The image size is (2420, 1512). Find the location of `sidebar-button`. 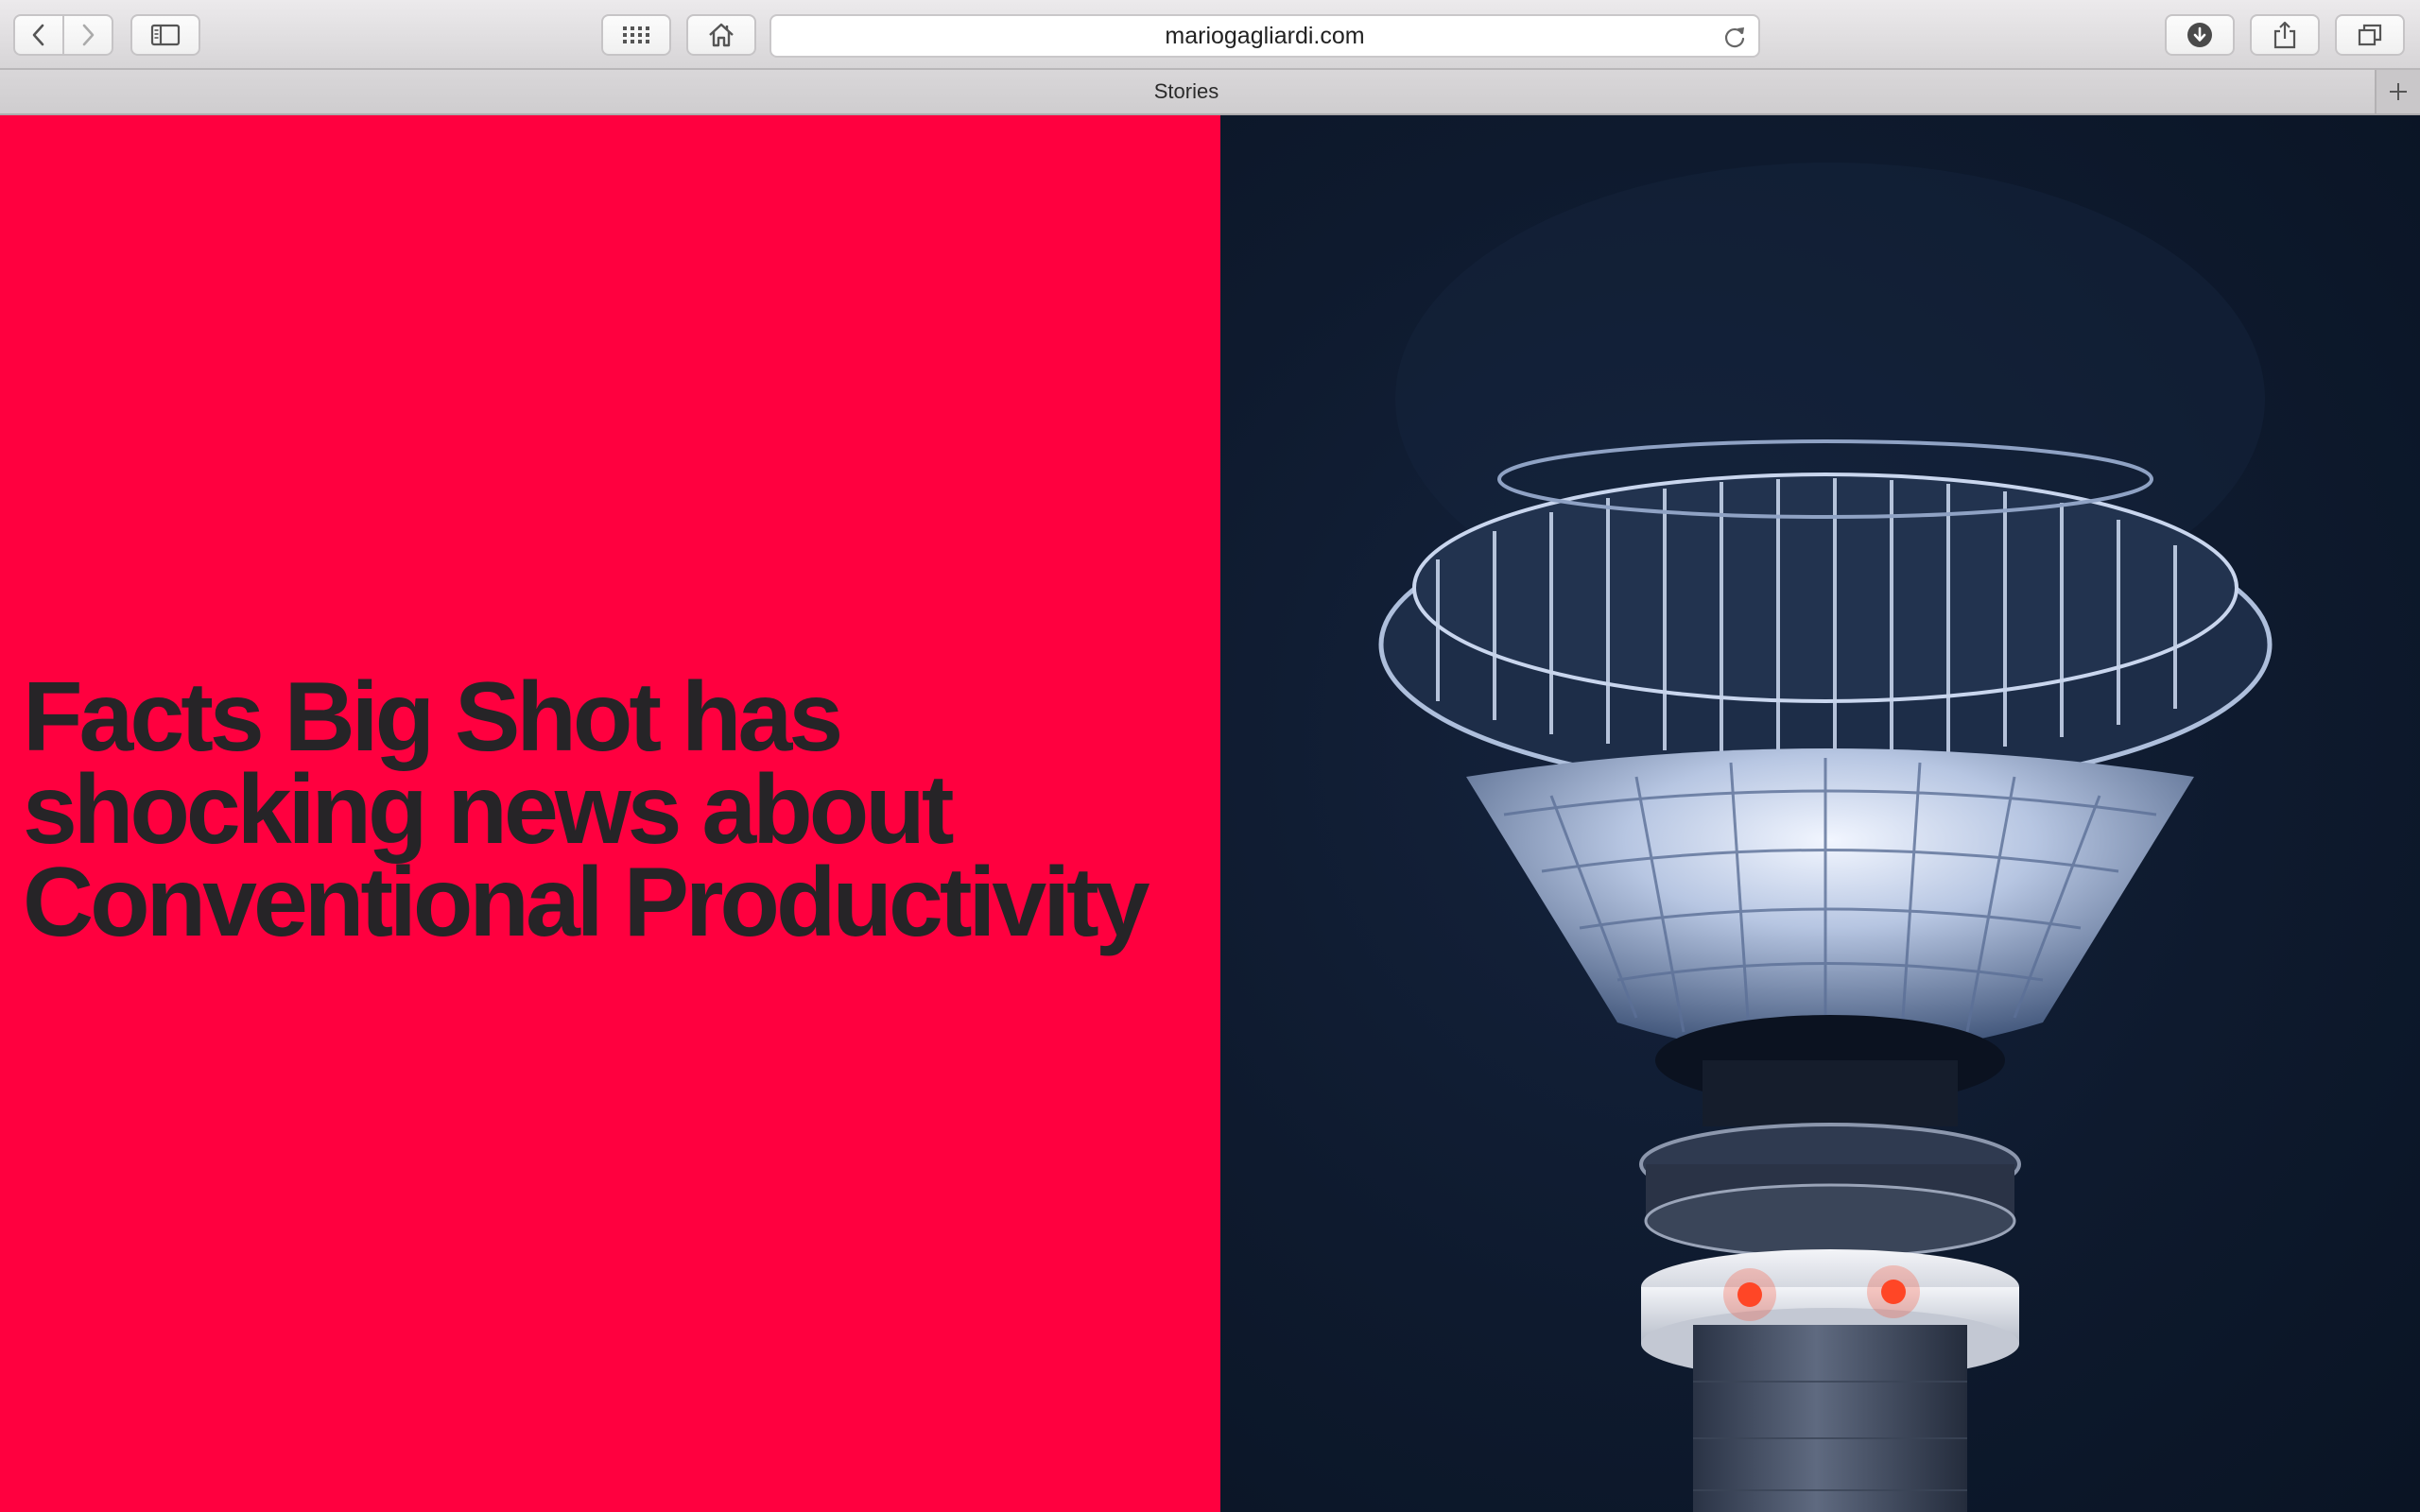

sidebar-button is located at coordinates (165, 35).